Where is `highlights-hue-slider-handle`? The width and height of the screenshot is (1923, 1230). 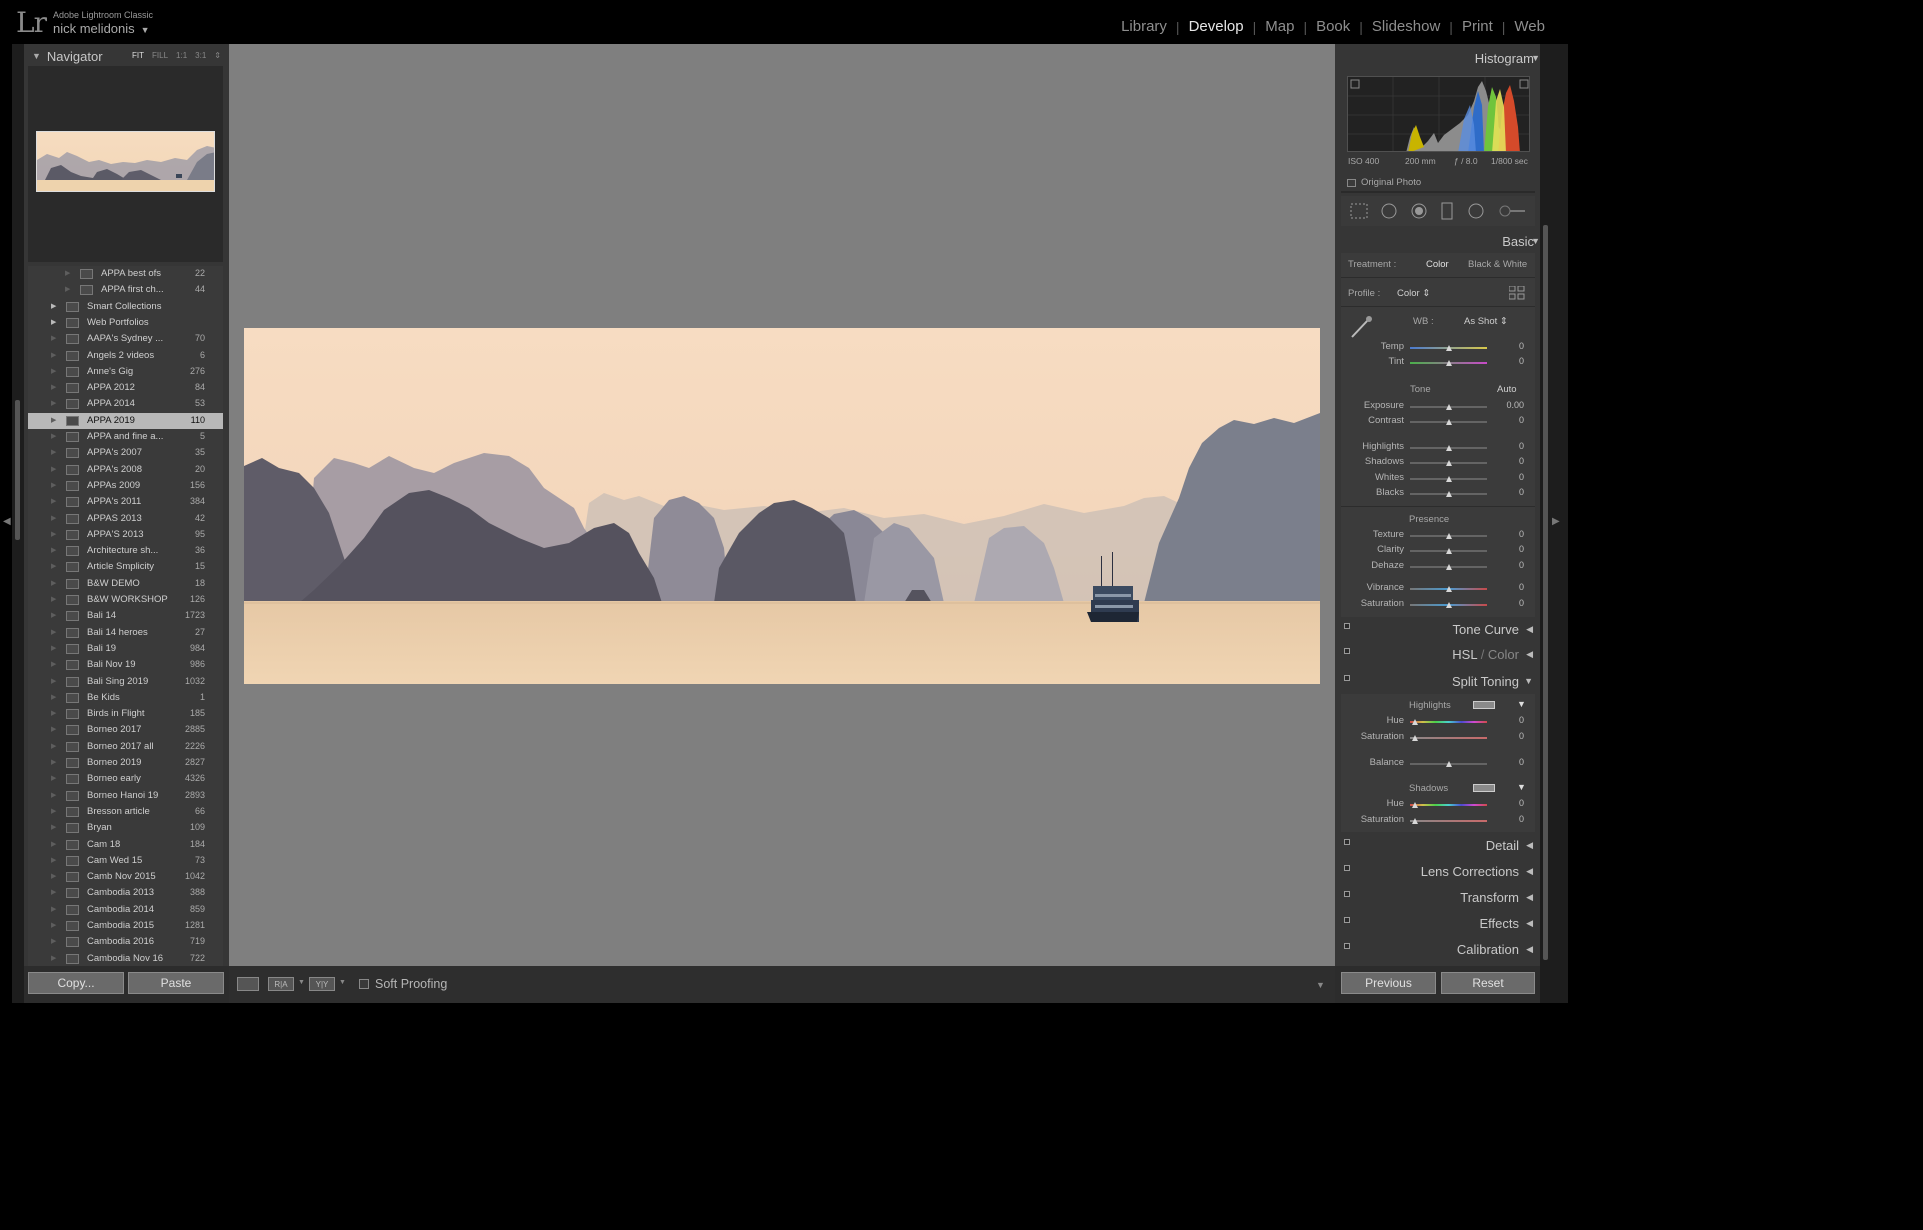 highlights-hue-slider-handle is located at coordinates (1415, 722).